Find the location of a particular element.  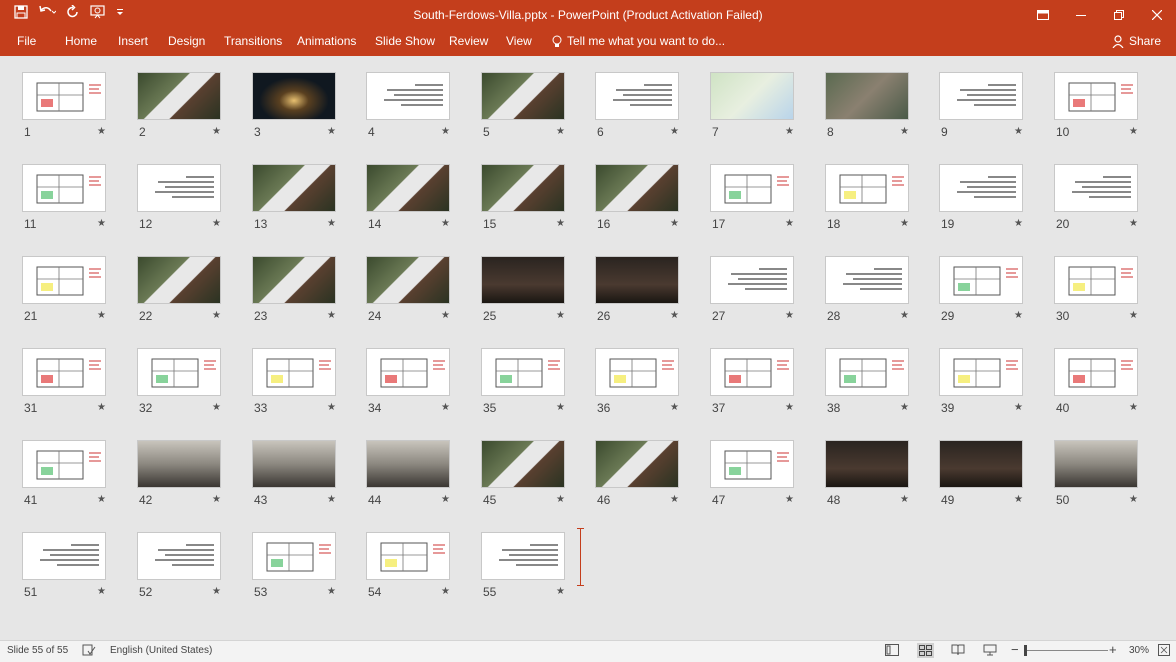

slide-number: 52 is located at coordinates (146, 592).